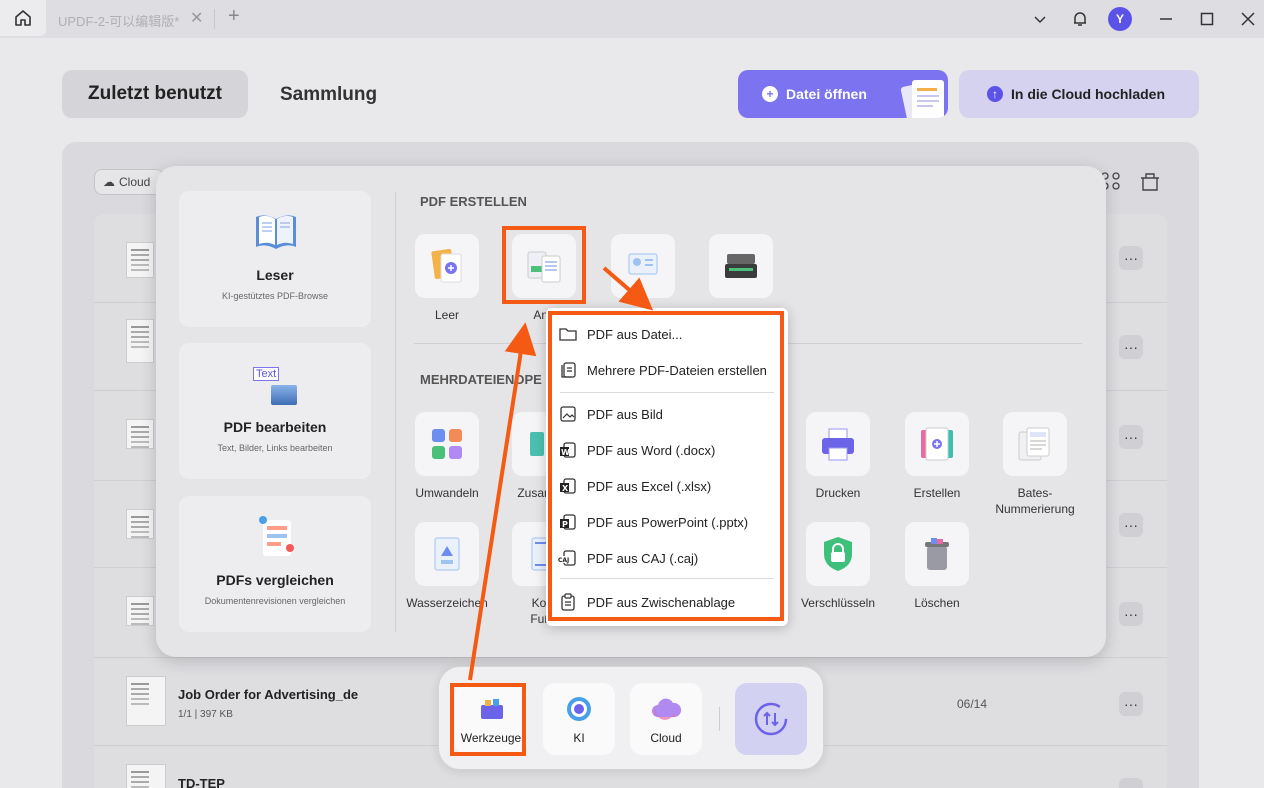  Describe the element at coordinates (544, 265) in the screenshot. I see `annotation-highlight-tool` at that location.